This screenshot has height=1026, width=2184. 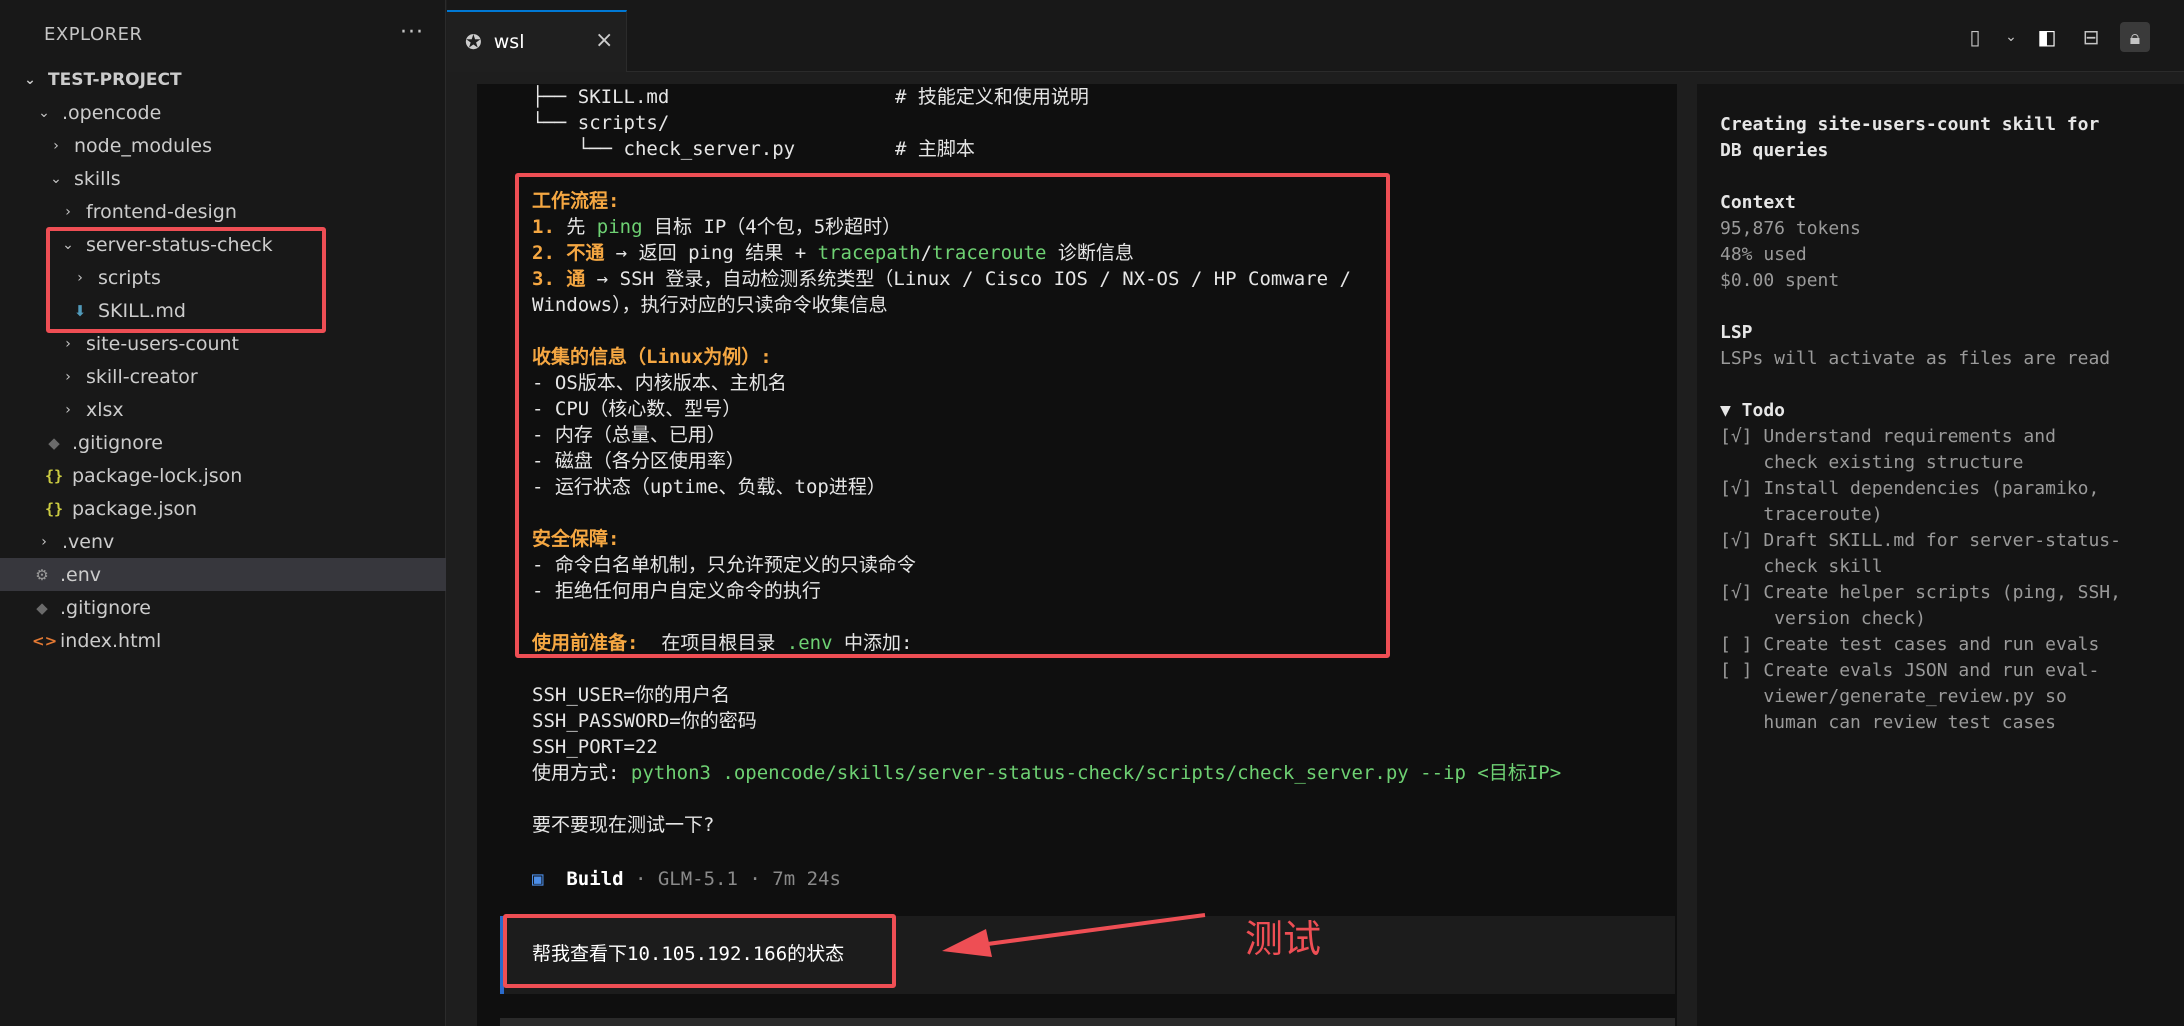 I want to click on tree-item-package-lock-json: {} package-lock.json, so click(x=223, y=475).